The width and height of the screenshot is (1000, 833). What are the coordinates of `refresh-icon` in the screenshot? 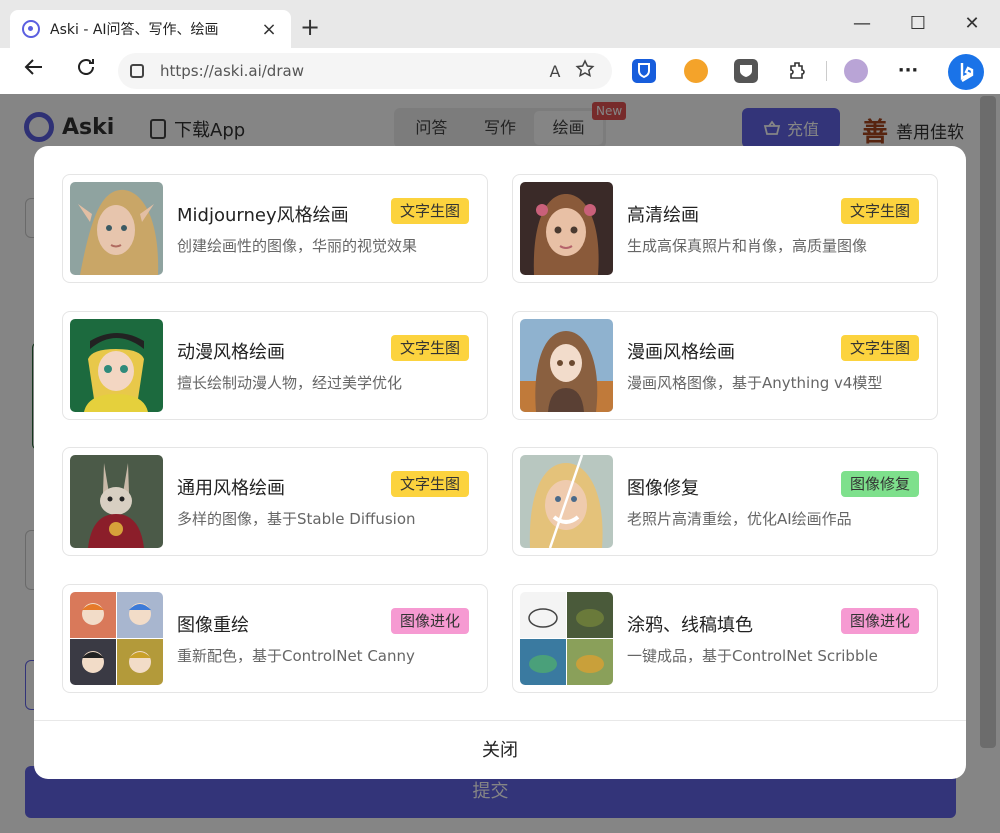 It's located at (86, 71).